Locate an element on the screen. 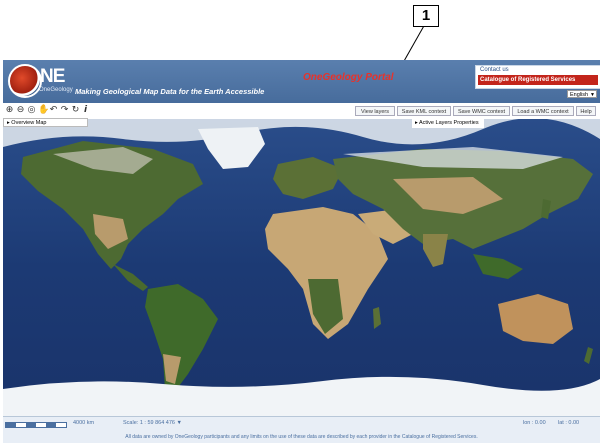 This screenshot has height=443, width=600. overview-map-label: Overview Map is located at coordinates (29, 123).